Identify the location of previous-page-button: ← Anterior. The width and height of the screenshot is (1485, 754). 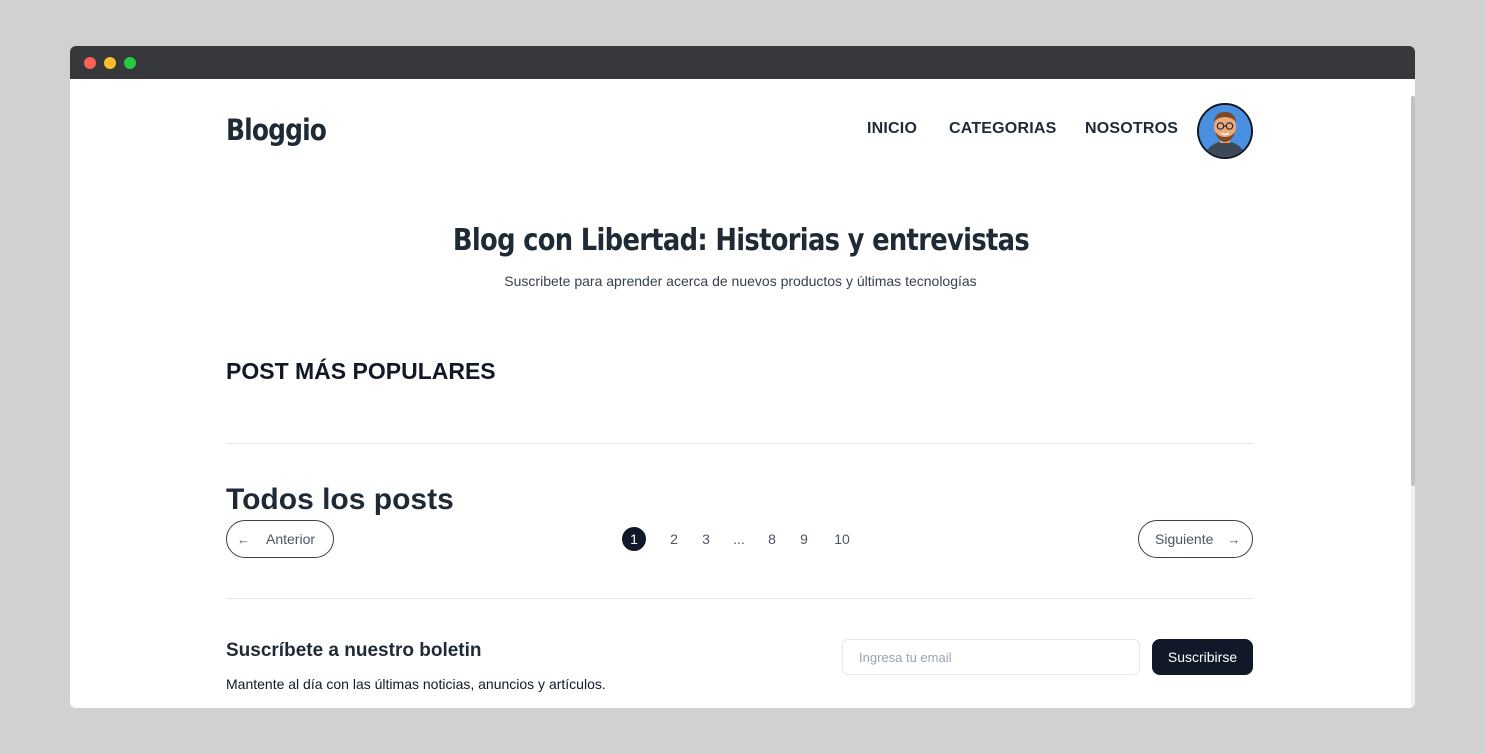
(280, 539).